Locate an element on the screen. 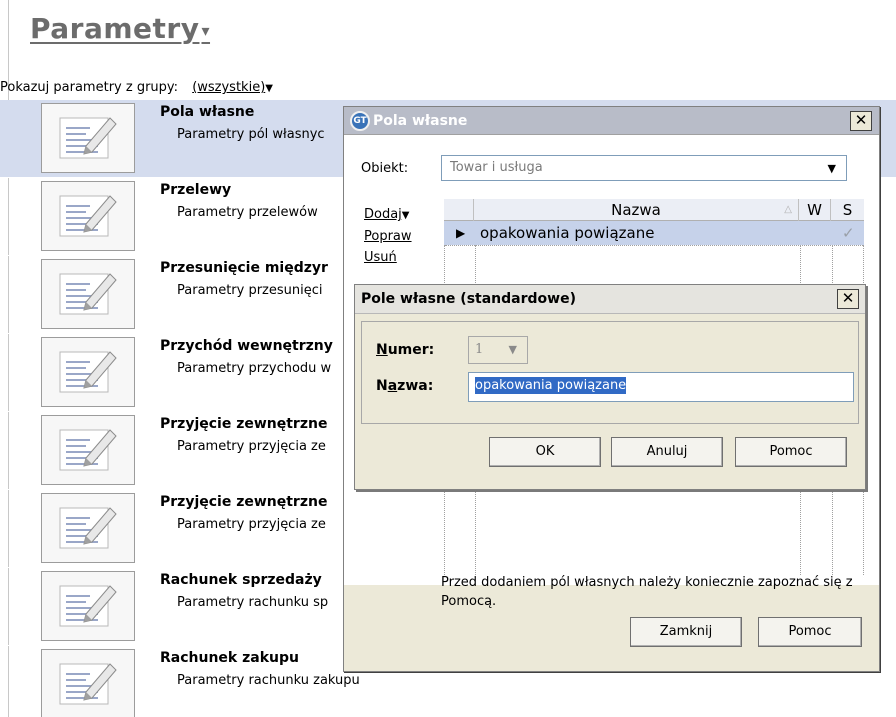 The image size is (896, 717). grid-header-indicator is located at coordinates (459, 210).